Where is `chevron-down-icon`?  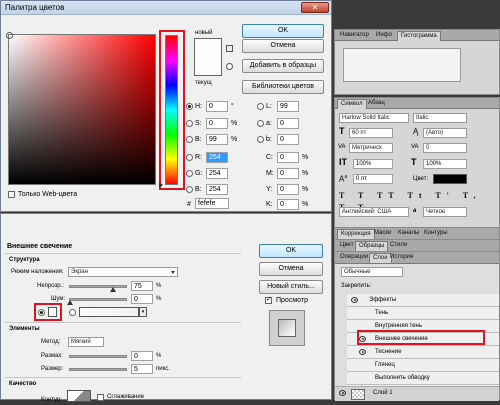
chevron-down-icon is located at coordinates (173, 272).